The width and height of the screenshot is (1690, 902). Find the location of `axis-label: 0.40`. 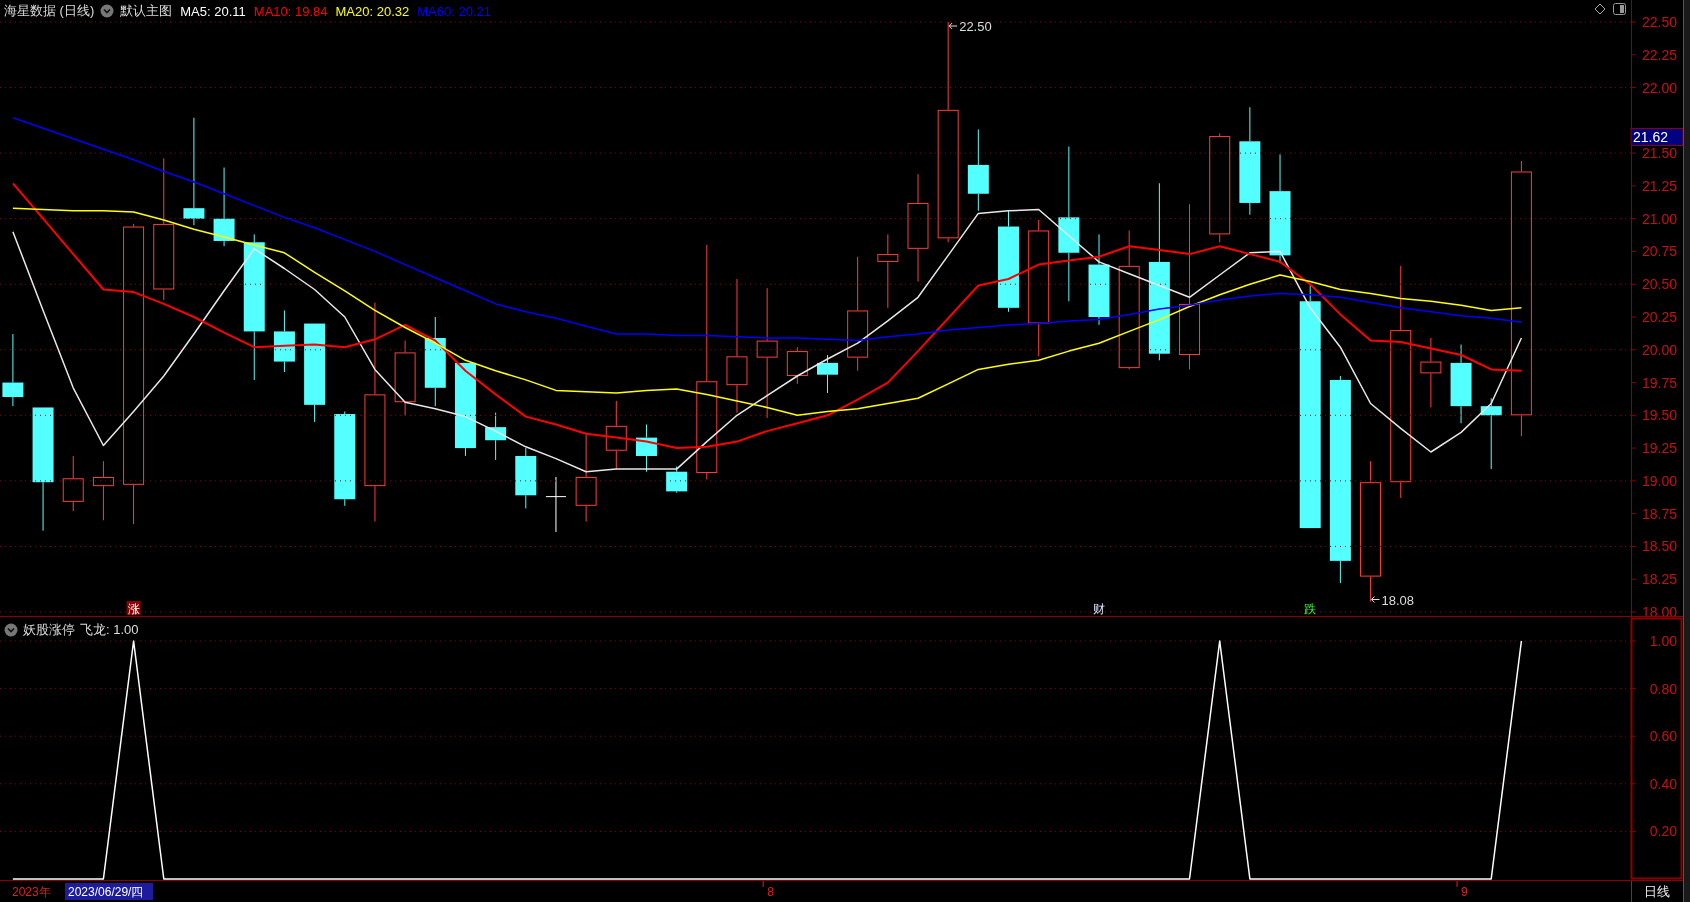

axis-label: 0.40 is located at coordinates (1663, 783).